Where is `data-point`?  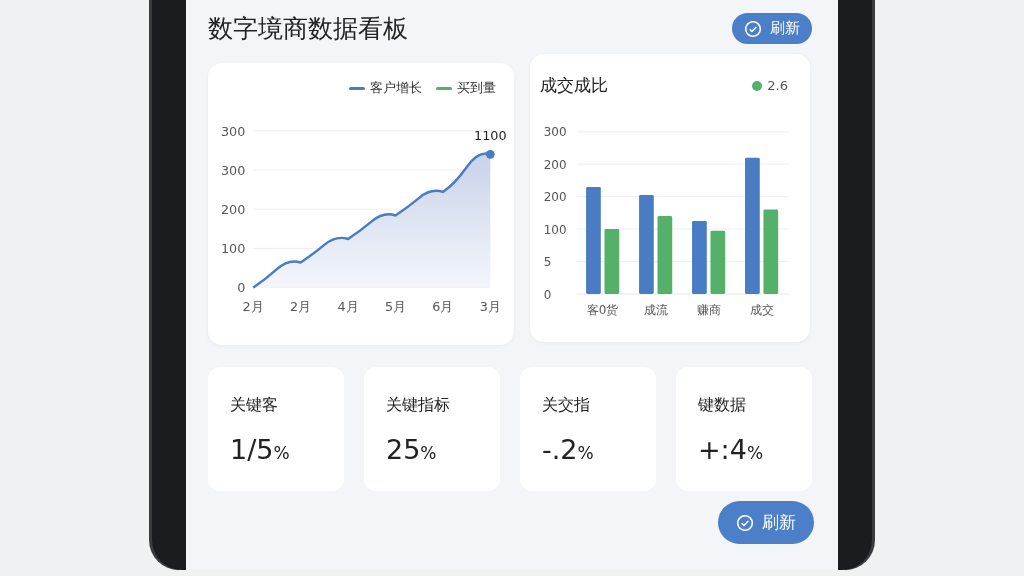 data-point is located at coordinates (490, 154).